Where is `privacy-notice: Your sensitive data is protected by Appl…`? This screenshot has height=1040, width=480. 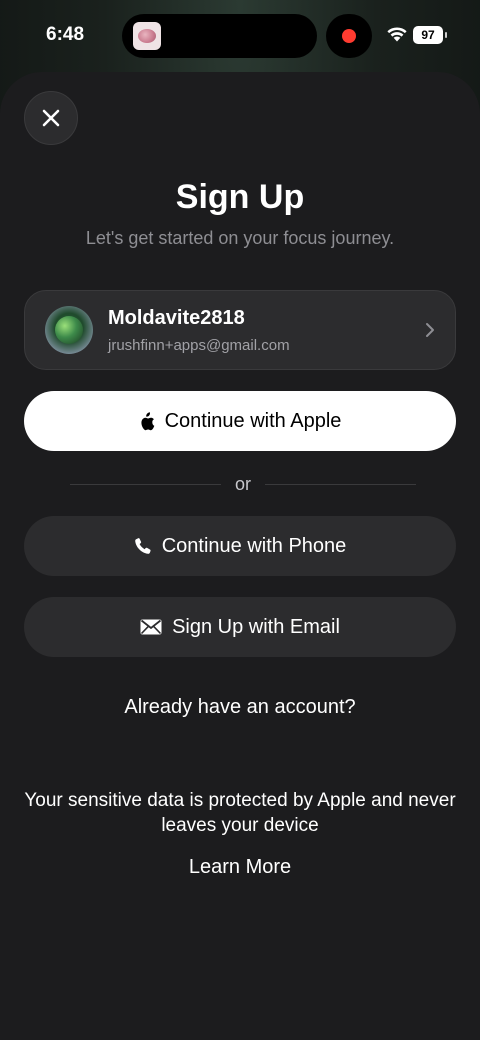 privacy-notice: Your sensitive data is protected by Appl… is located at coordinates (240, 813).